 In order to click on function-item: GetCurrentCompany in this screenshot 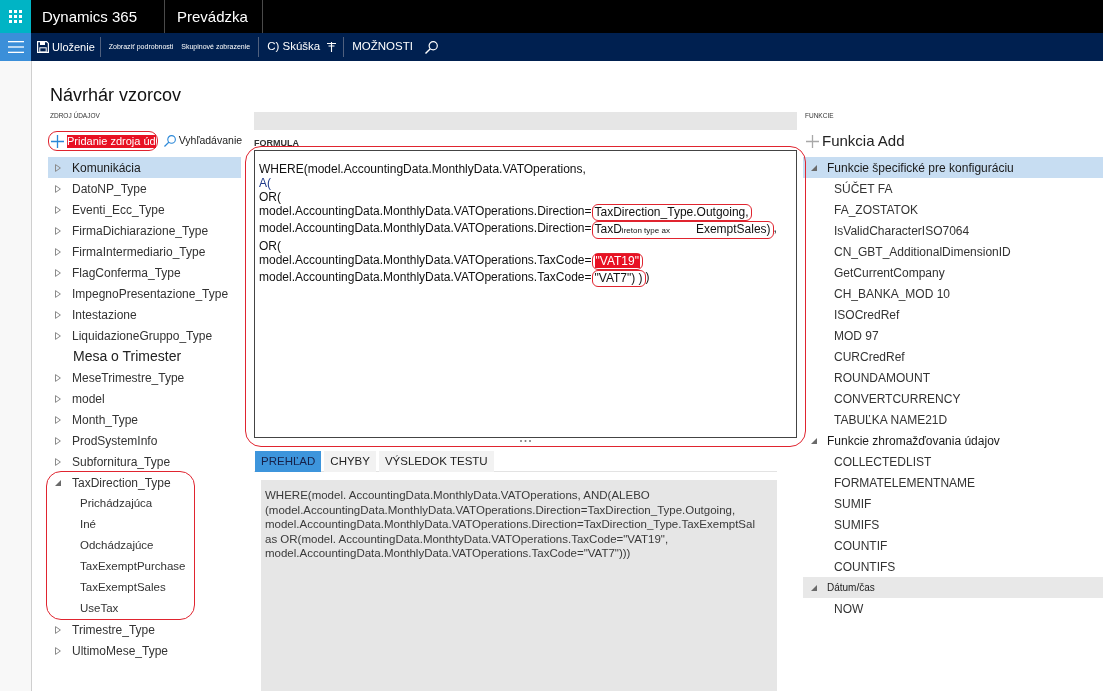, I will do `click(953, 272)`.